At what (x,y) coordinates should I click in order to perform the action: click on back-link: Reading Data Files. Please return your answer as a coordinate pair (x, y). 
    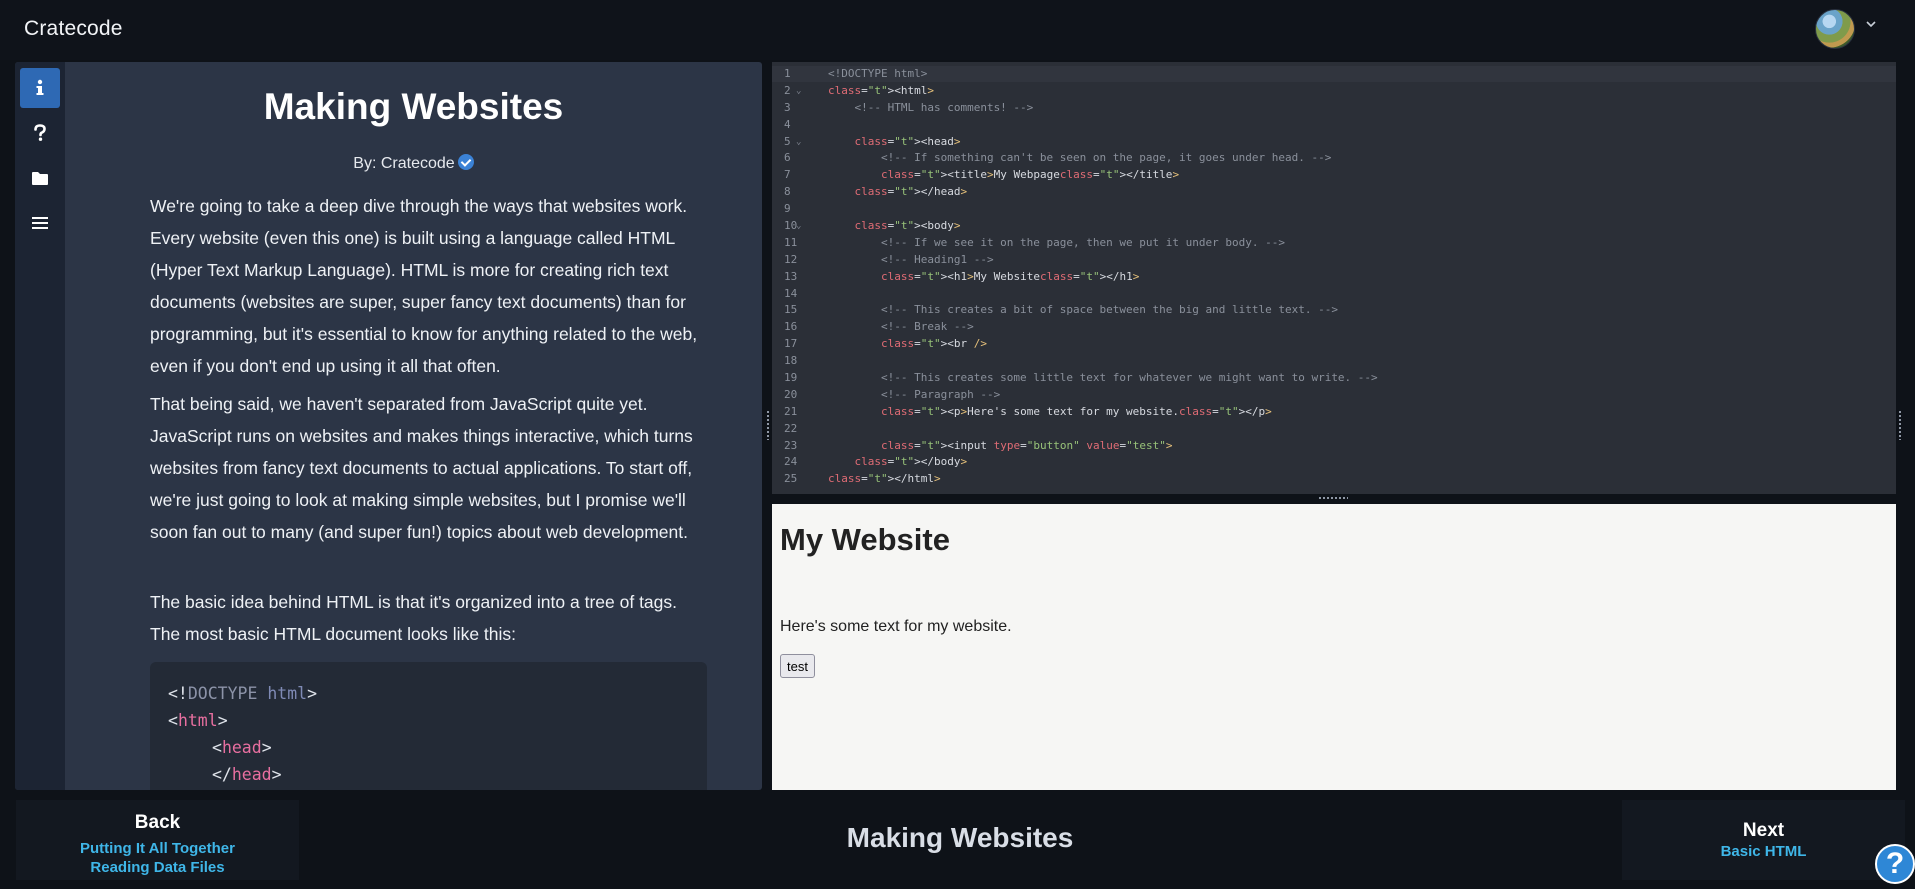
    Looking at the image, I should click on (157, 867).